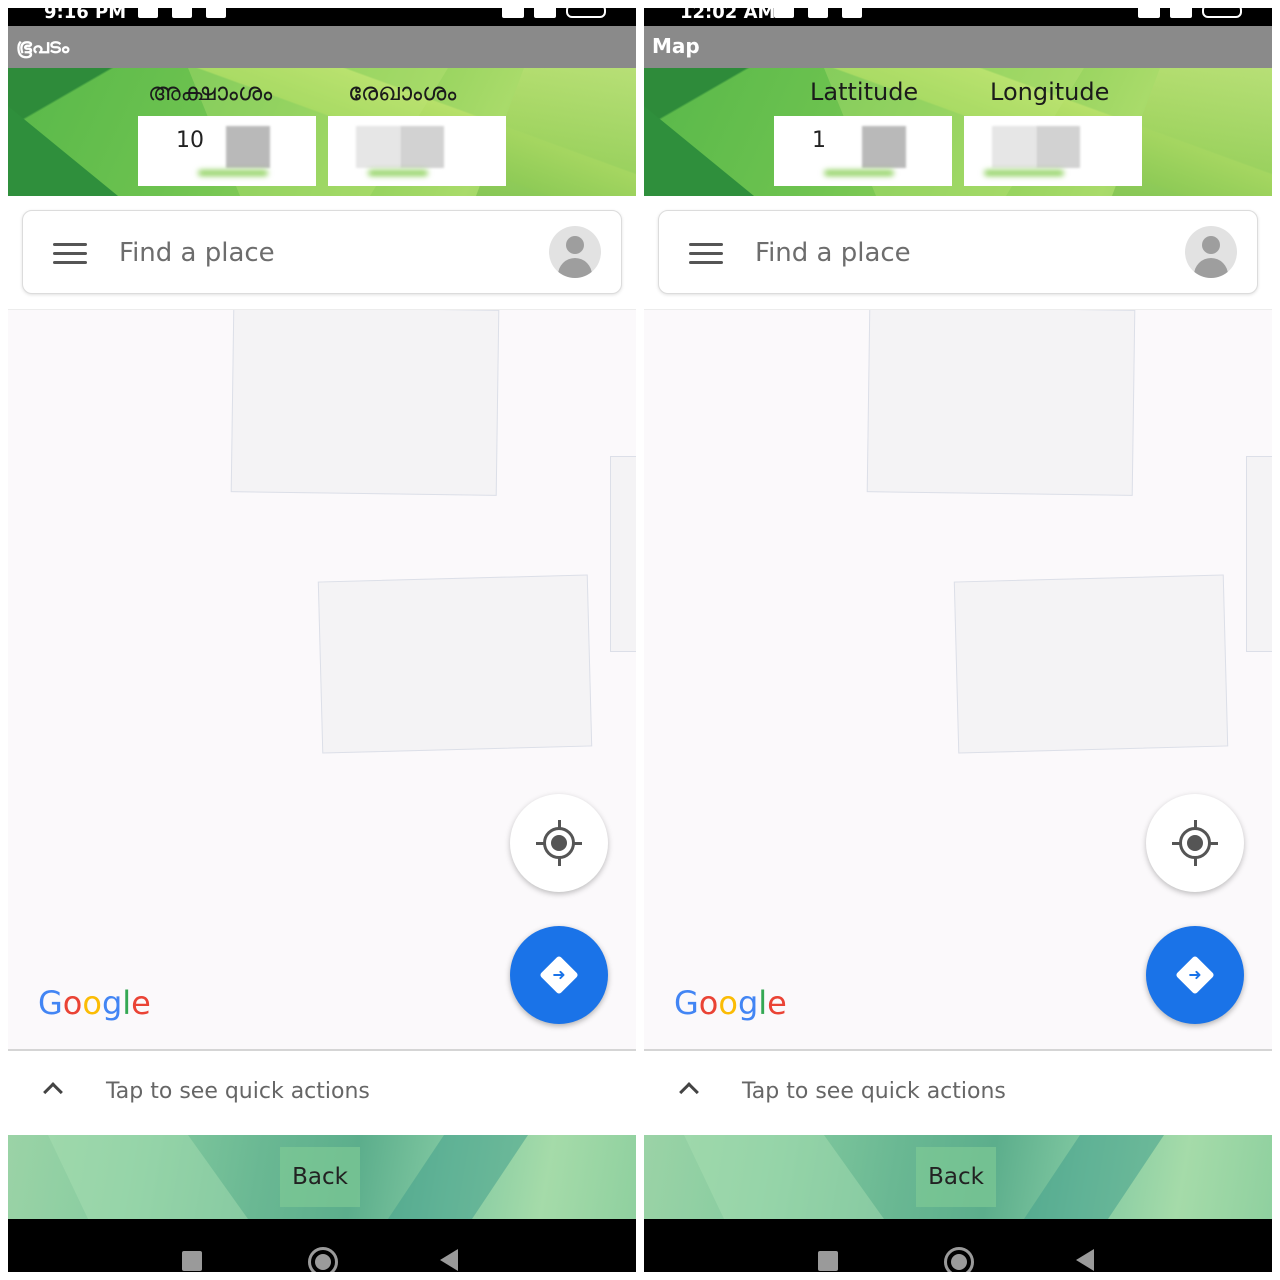  Describe the element at coordinates (819, 140) in the screenshot. I see `latitude-value: 1` at that location.